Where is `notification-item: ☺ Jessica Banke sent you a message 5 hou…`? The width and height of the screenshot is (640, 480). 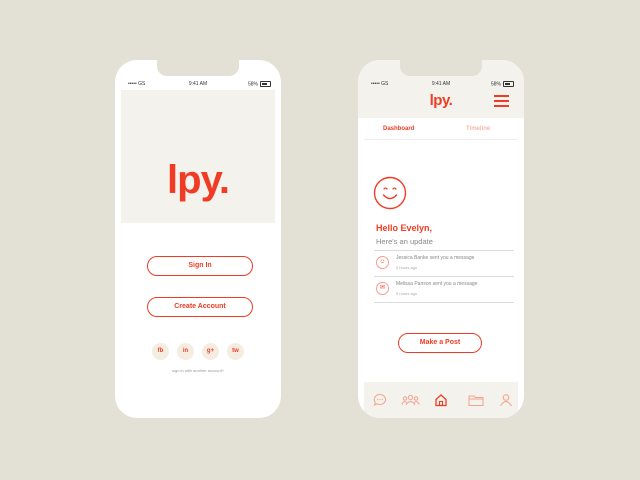
notification-item: ☺ Jessica Banke sent you a message 5 hou… is located at coordinates (444, 264).